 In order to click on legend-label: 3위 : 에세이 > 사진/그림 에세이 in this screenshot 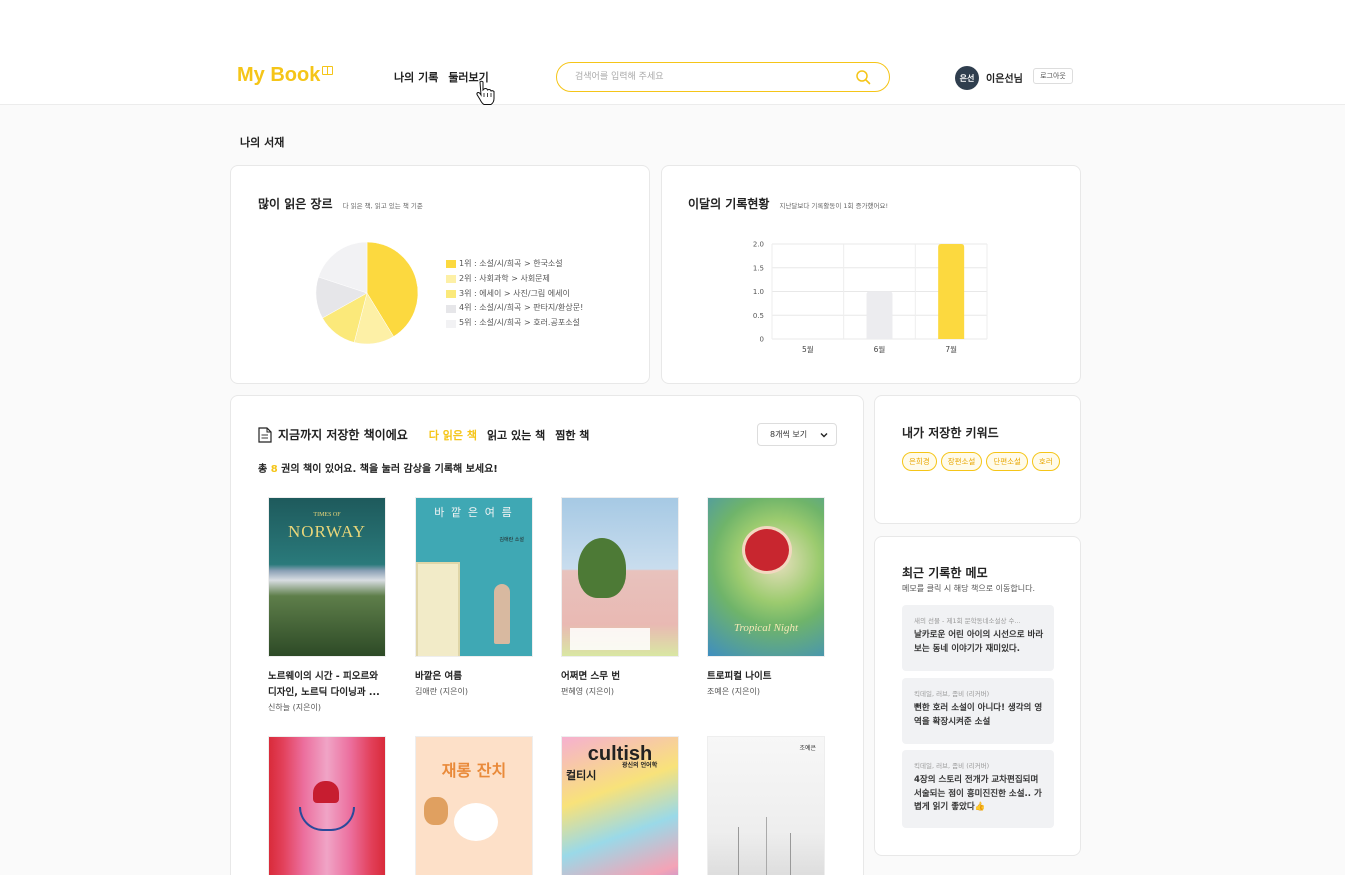, I will do `click(514, 293)`.